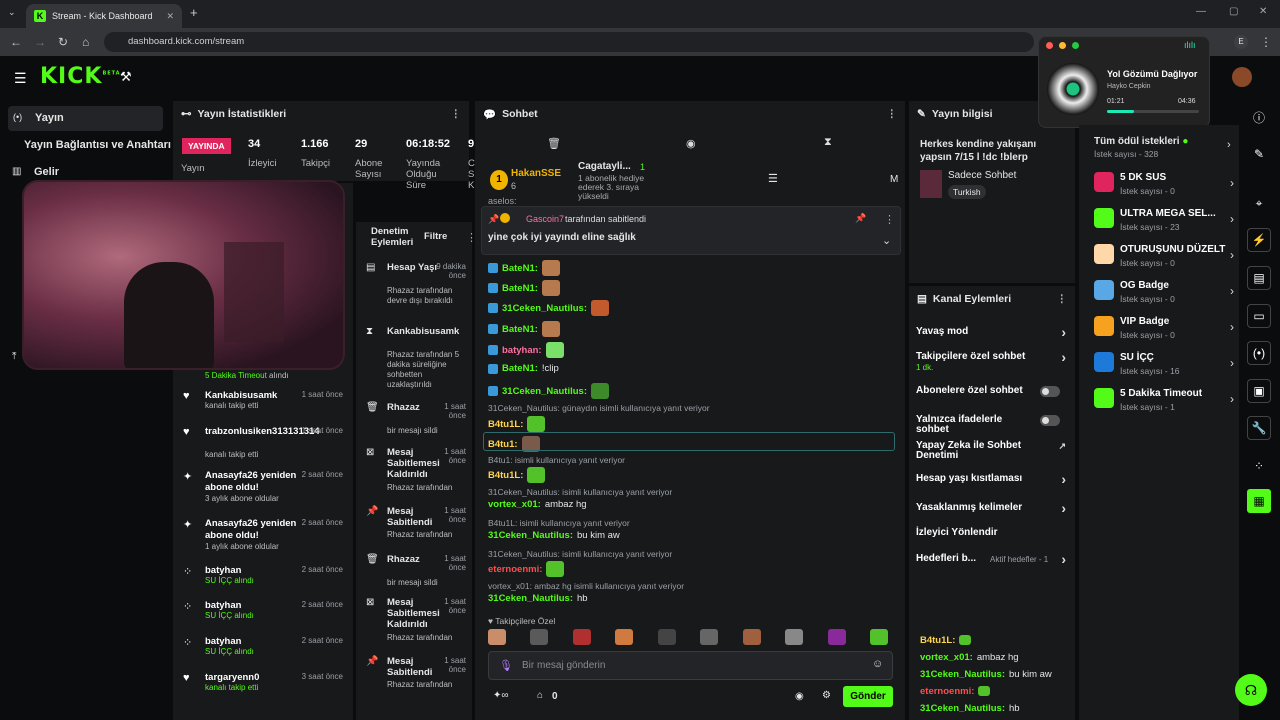 The image size is (1280, 720). Describe the element at coordinates (1259, 154) in the screenshot. I see `pencil-icon: ✎` at that location.